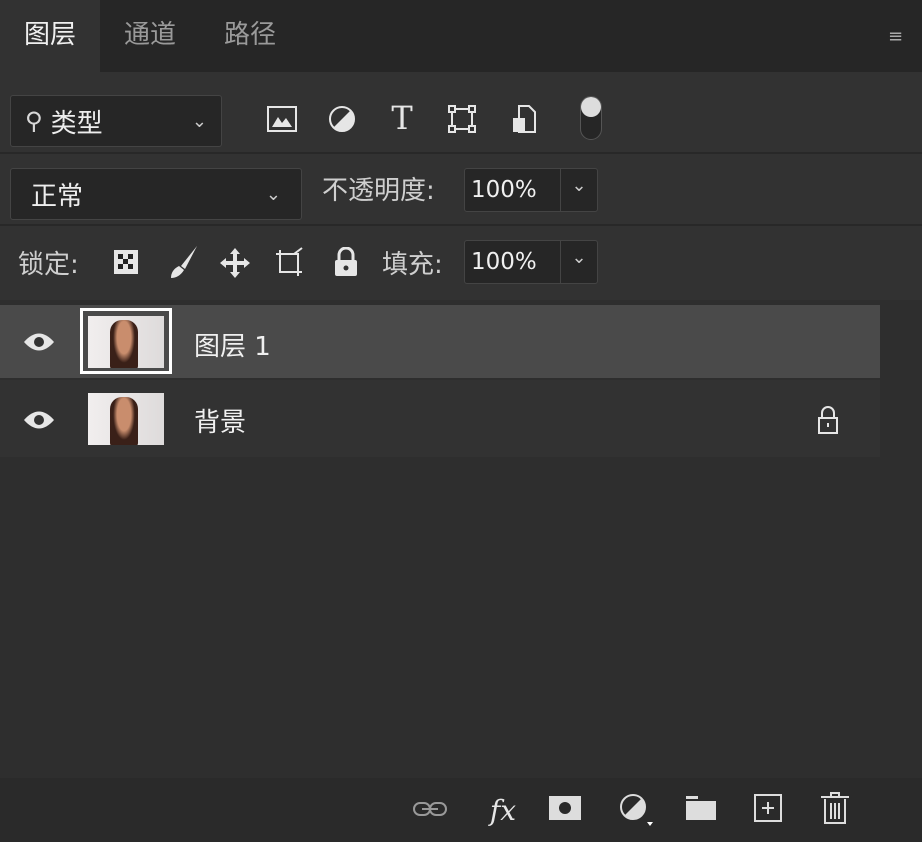 Image resolution: width=922 pixels, height=842 pixels. What do you see at coordinates (591, 107) in the screenshot?
I see `toggle-knob` at bounding box center [591, 107].